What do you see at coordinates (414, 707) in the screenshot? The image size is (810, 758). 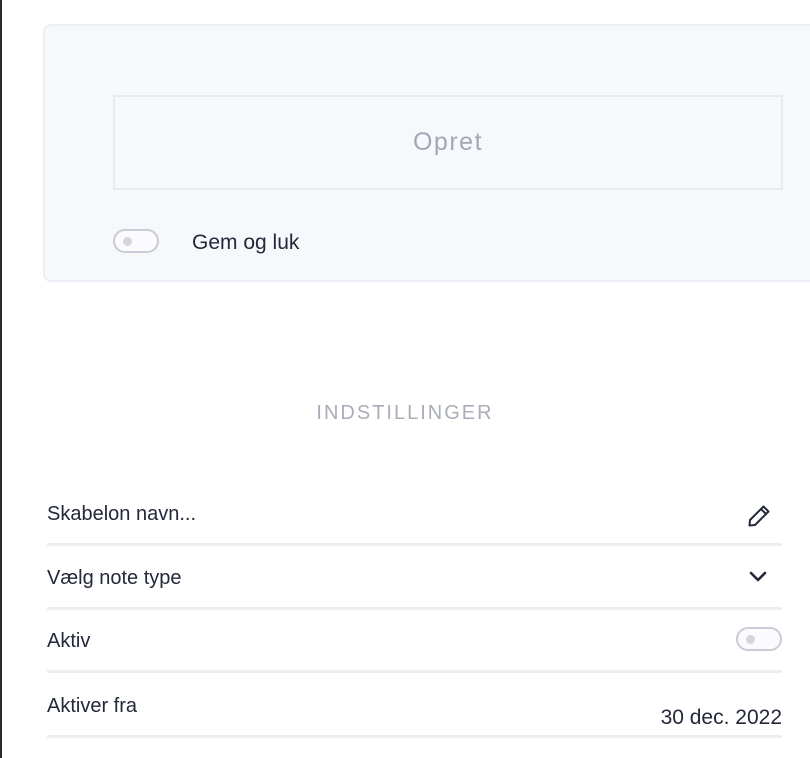 I see `activate-from-row: Aktiver fra 30 dec. 2022` at bounding box center [414, 707].